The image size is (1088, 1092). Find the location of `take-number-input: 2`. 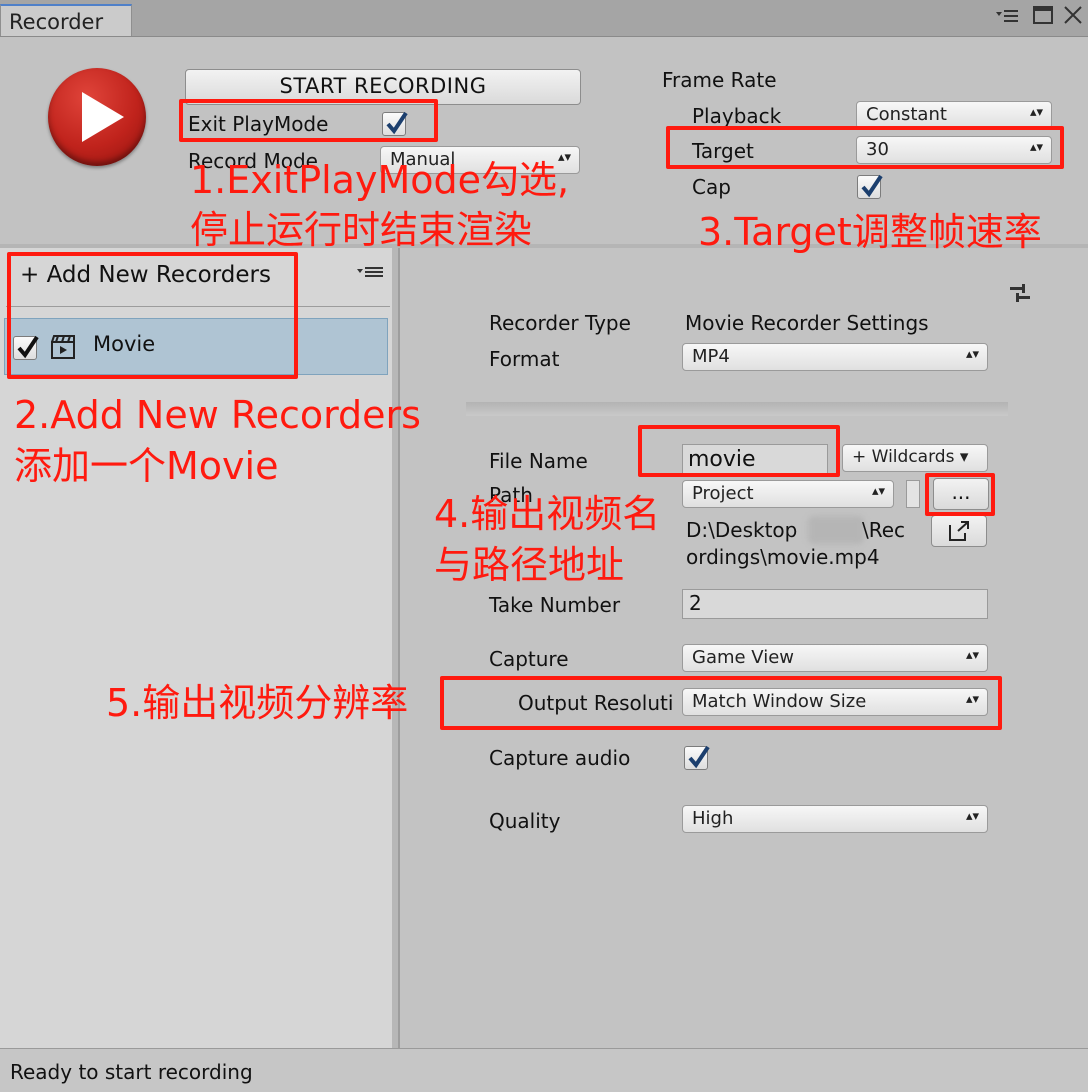

take-number-input: 2 is located at coordinates (835, 604).